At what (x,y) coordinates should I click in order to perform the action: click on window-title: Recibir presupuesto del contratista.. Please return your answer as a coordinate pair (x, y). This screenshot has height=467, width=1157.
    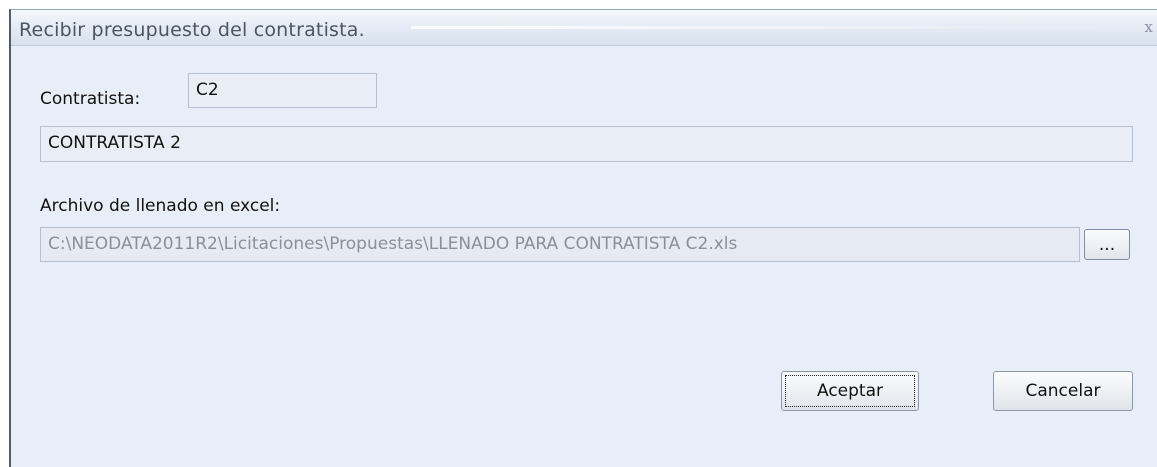
    Looking at the image, I should click on (192, 30).